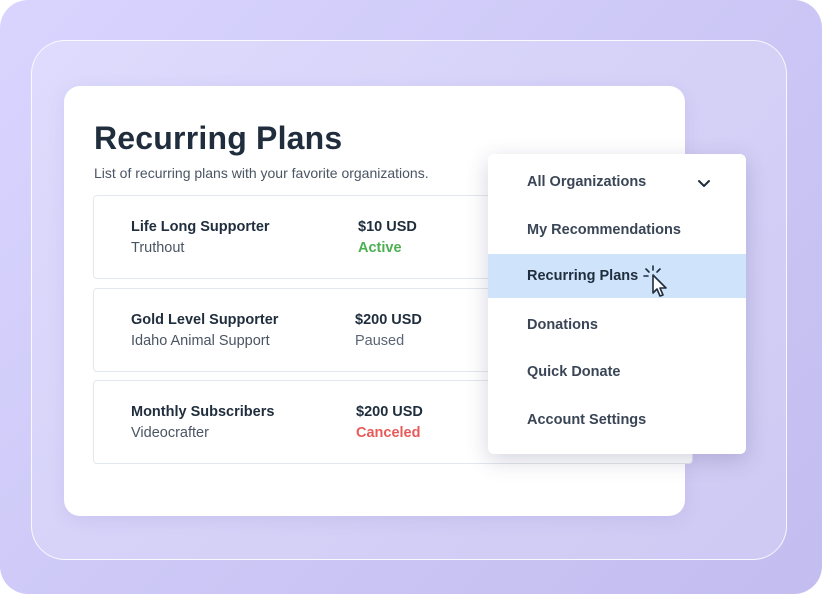 The image size is (822, 594). I want to click on menu-item-recurring-plans: Recurring Plans, so click(617, 276).